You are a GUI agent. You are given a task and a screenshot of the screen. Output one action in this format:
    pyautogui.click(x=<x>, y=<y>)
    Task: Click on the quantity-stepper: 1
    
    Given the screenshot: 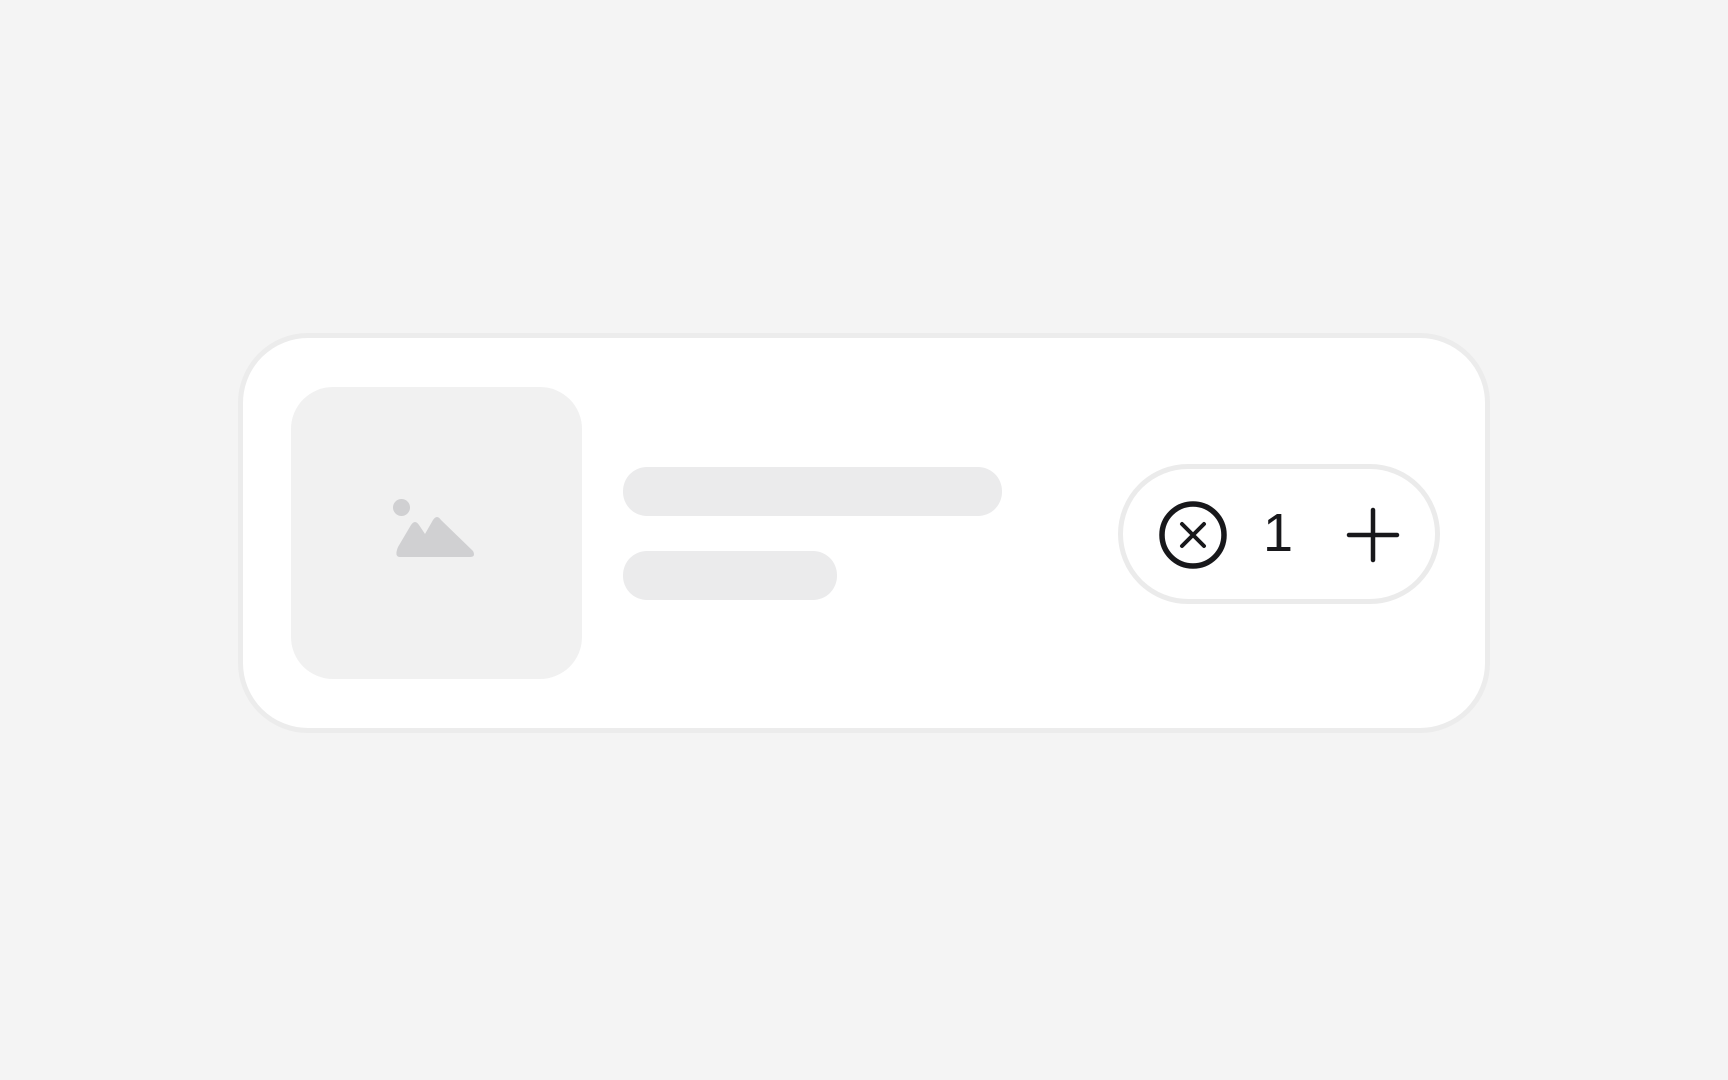 What is the action you would take?
    pyautogui.click(x=1279, y=534)
    